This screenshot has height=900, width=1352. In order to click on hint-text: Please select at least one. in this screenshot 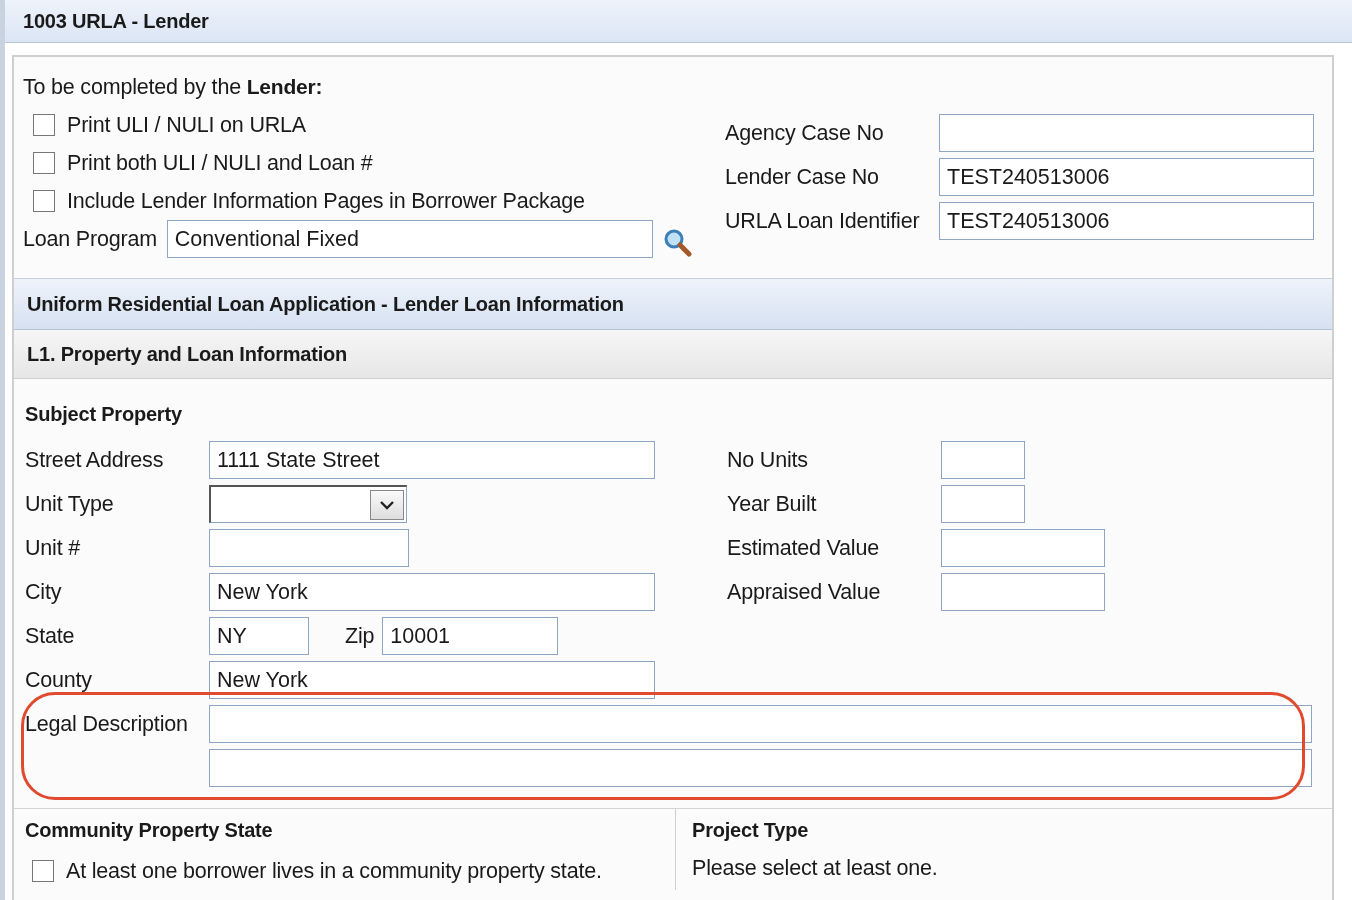, I will do `click(815, 868)`.